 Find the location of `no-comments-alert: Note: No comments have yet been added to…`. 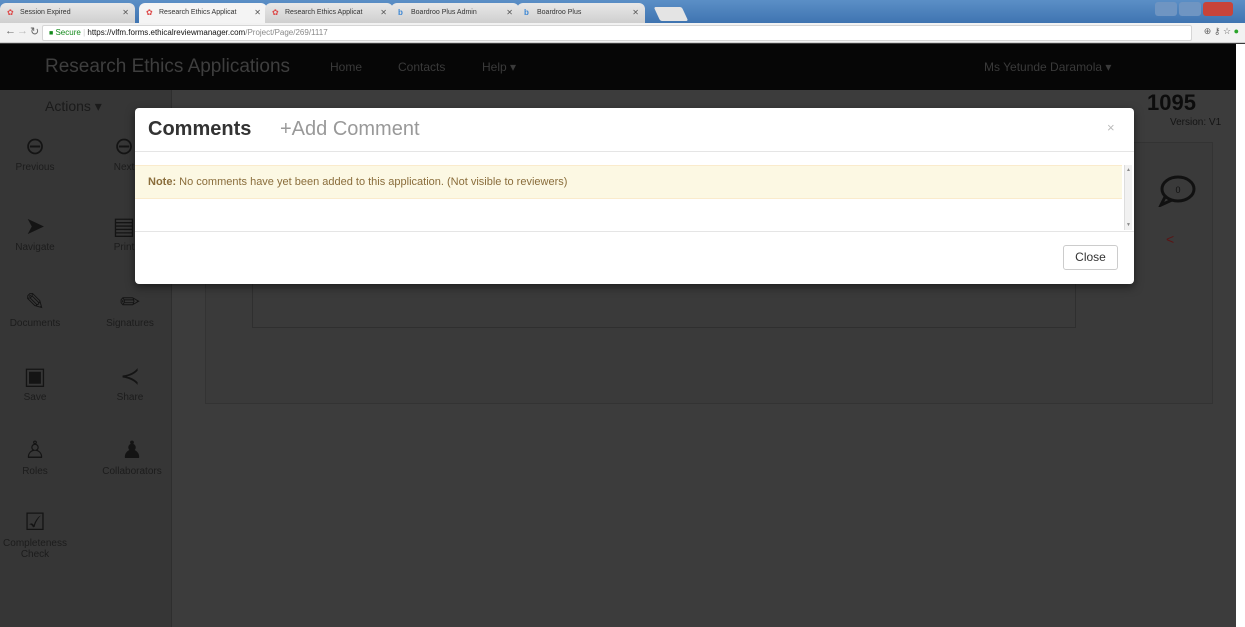

no-comments-alert: Note: No comments have yet been added to… is located at coordinates (628, 182).